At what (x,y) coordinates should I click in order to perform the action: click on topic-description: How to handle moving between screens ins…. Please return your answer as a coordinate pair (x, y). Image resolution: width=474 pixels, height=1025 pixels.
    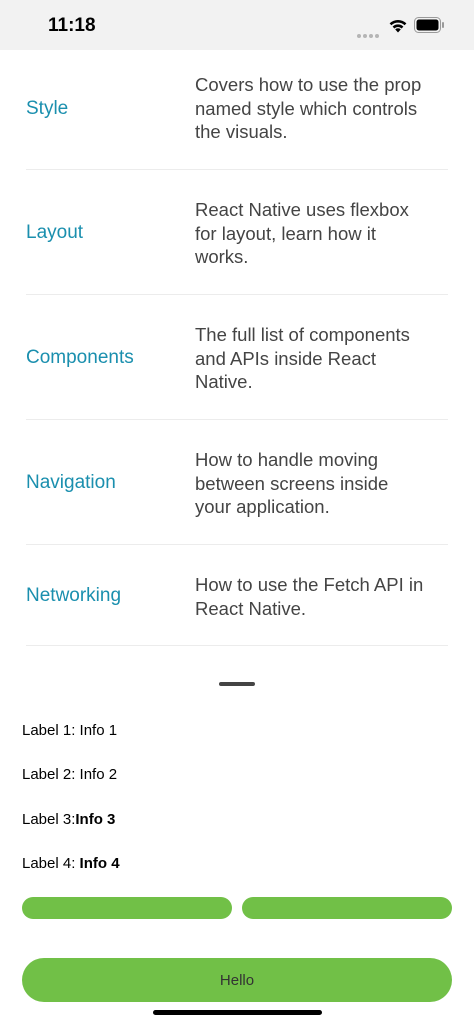
    Looking at the image, I should click on (321, 483).